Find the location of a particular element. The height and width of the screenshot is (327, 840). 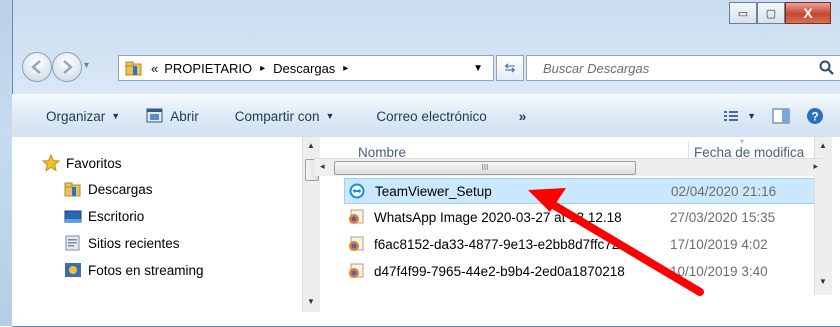

nav-item-sitios-recientes: Sitios recientes is located at coordinates (122, 243).